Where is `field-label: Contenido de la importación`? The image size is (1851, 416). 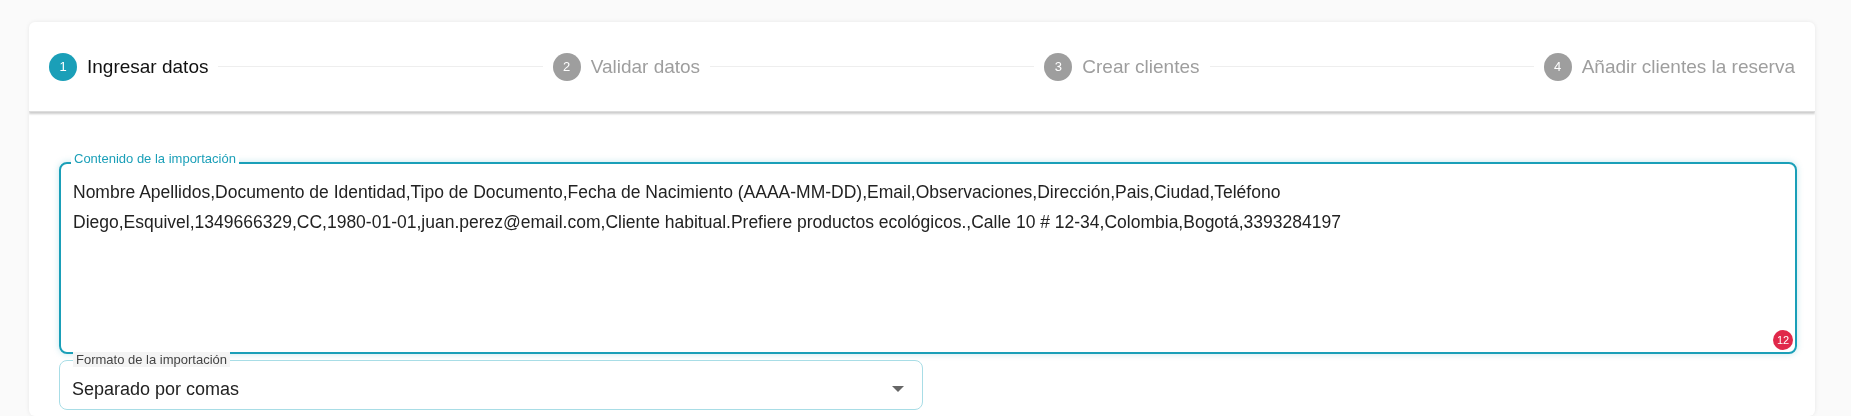 field-label: Contenido de la importación is located at coordinates (155, 158).